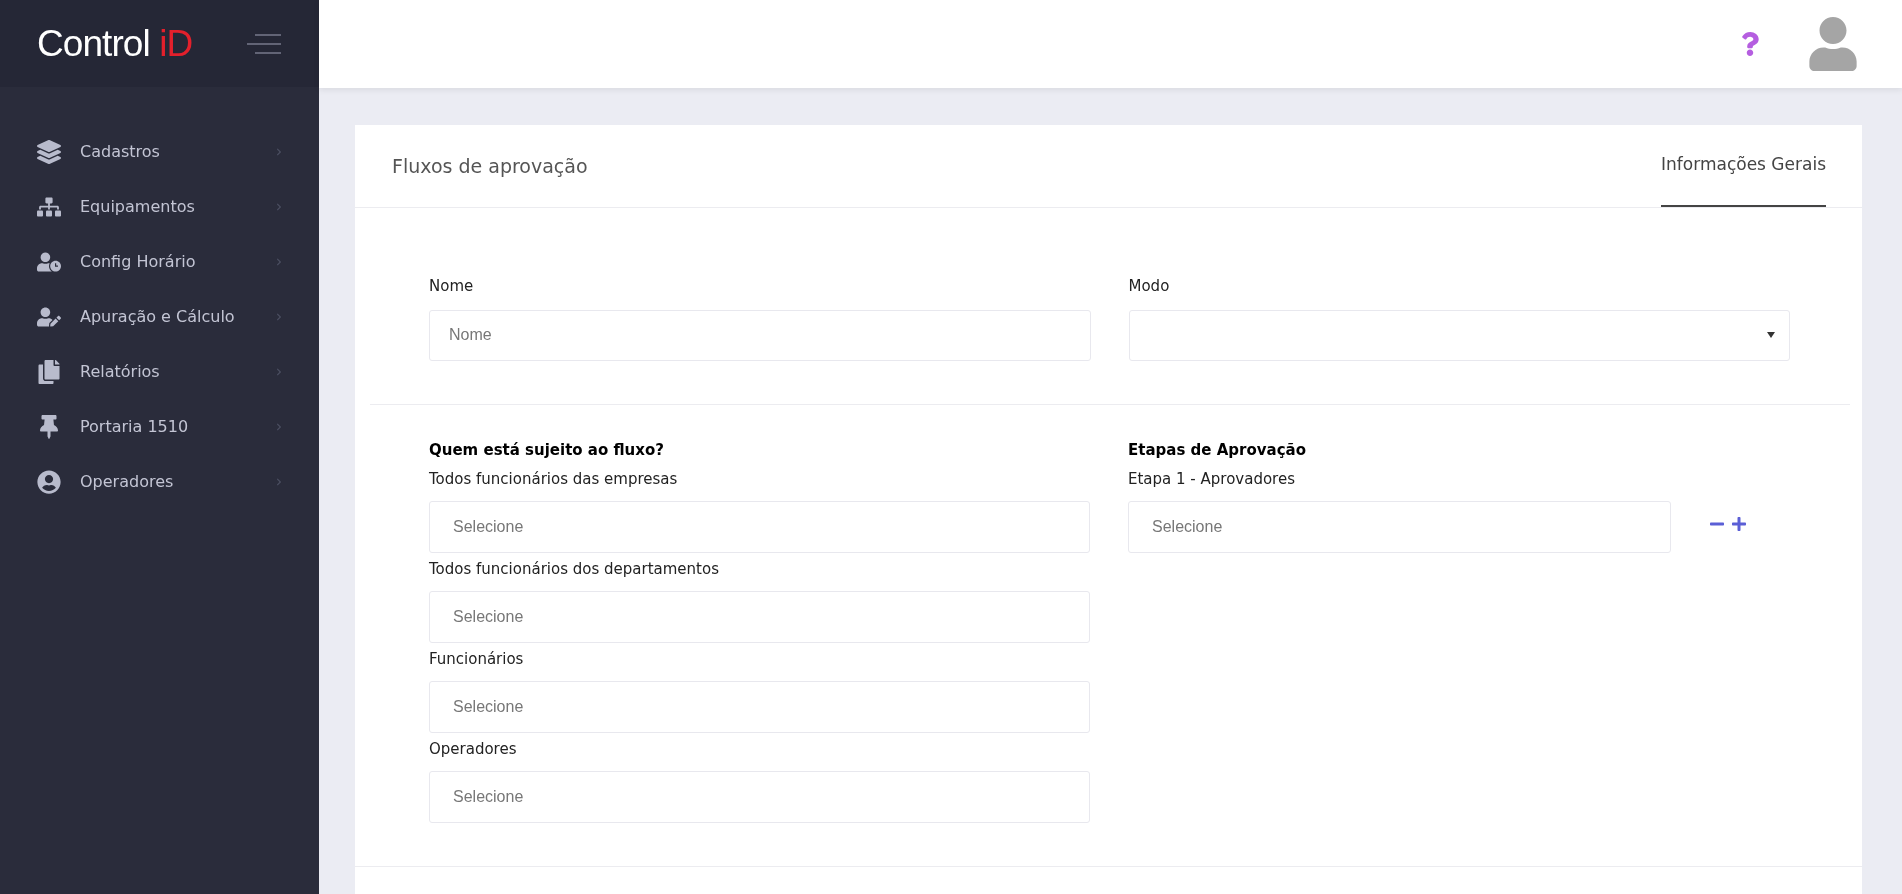  Describe the element at coordinates (264, 43) in the screenshot. I see `menu-icon` at that location.